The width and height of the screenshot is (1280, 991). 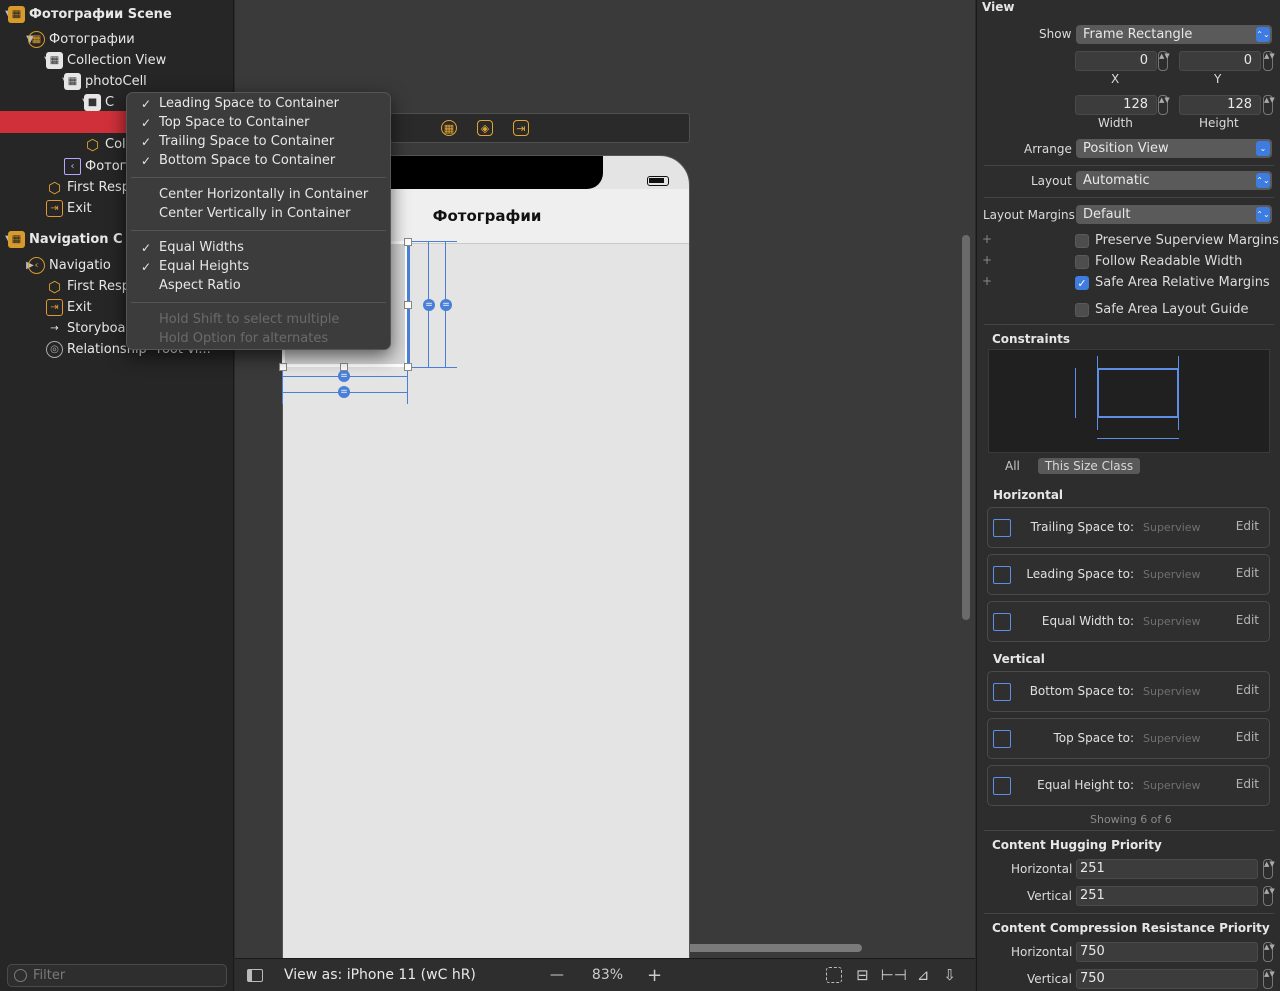 What do you see at coordinates (446, 305) in the screenshot?
I see `equal-height-badge-icon-2: =` at bounding box center [446, 305].